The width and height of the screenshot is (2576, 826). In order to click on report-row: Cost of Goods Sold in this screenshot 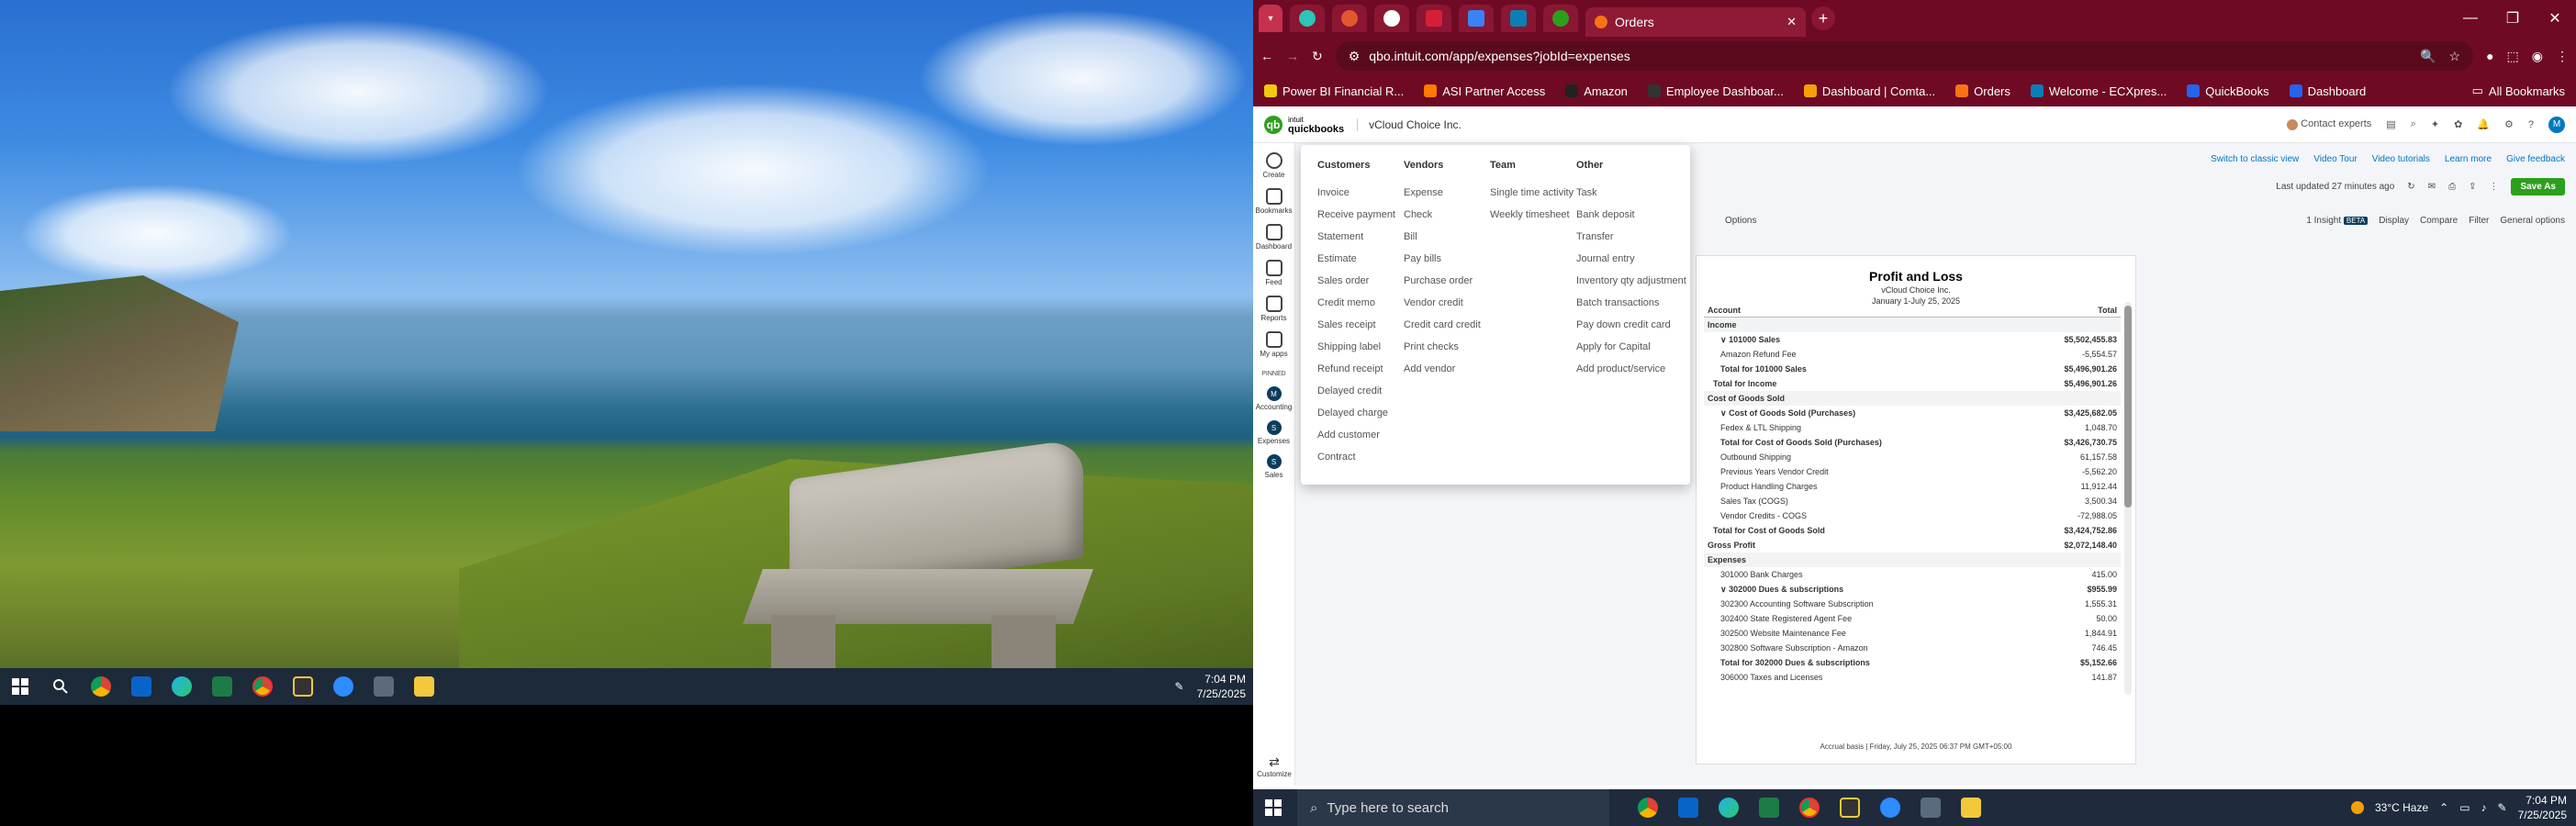, I will do `click(1912, 398)`.